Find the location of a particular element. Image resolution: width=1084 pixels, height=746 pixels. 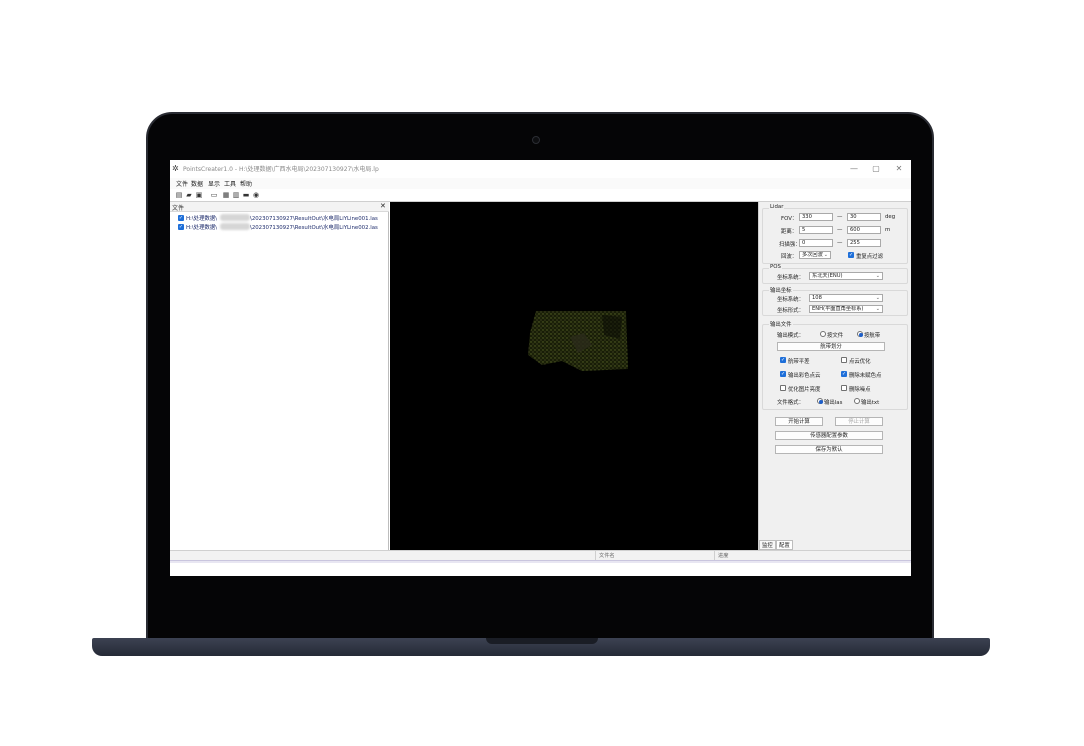

output-coord-select: 108 ⌄ is located at coordinates (846, 298).